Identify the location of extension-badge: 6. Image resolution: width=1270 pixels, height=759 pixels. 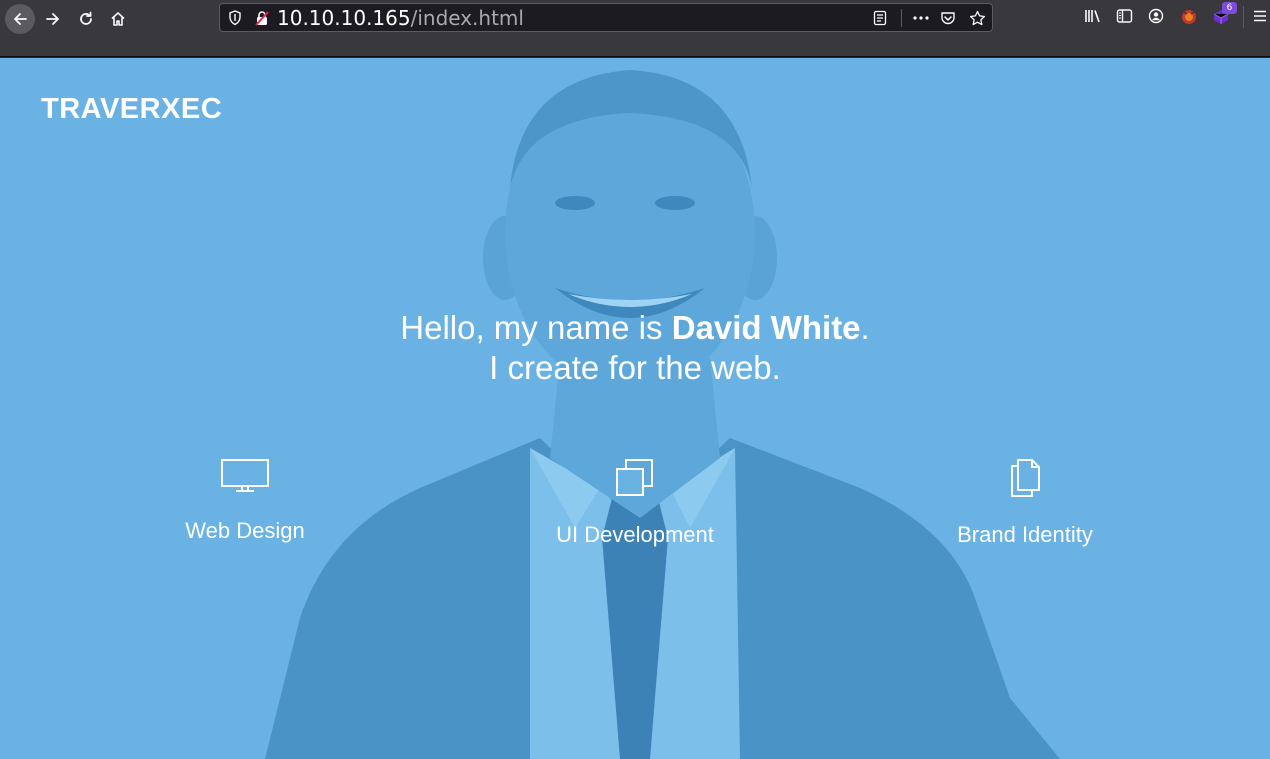
(1229, 8).